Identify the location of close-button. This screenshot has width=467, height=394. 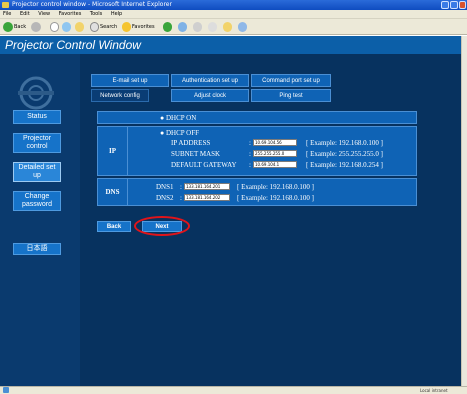
(462, 5).